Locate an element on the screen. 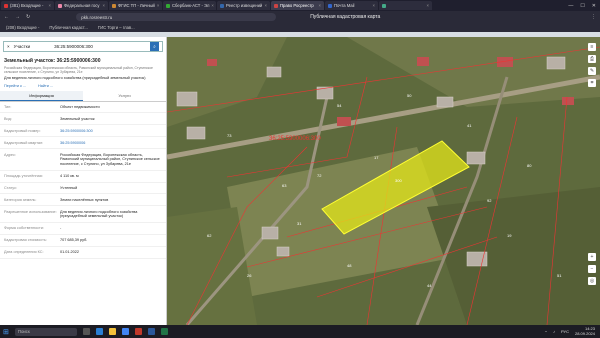  search-icon: ⌕ is located at coordinates (154, 46).